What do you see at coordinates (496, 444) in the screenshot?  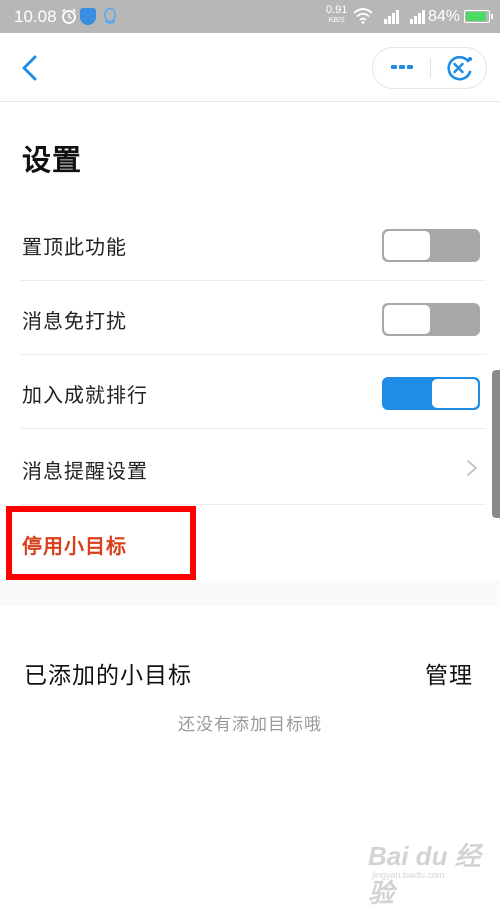 I see `scrollbar` at bounding box center [496, 444].